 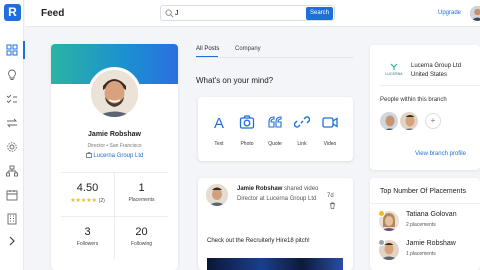 I want to click on compose-link-label: Link, so click(x=302, y=144).